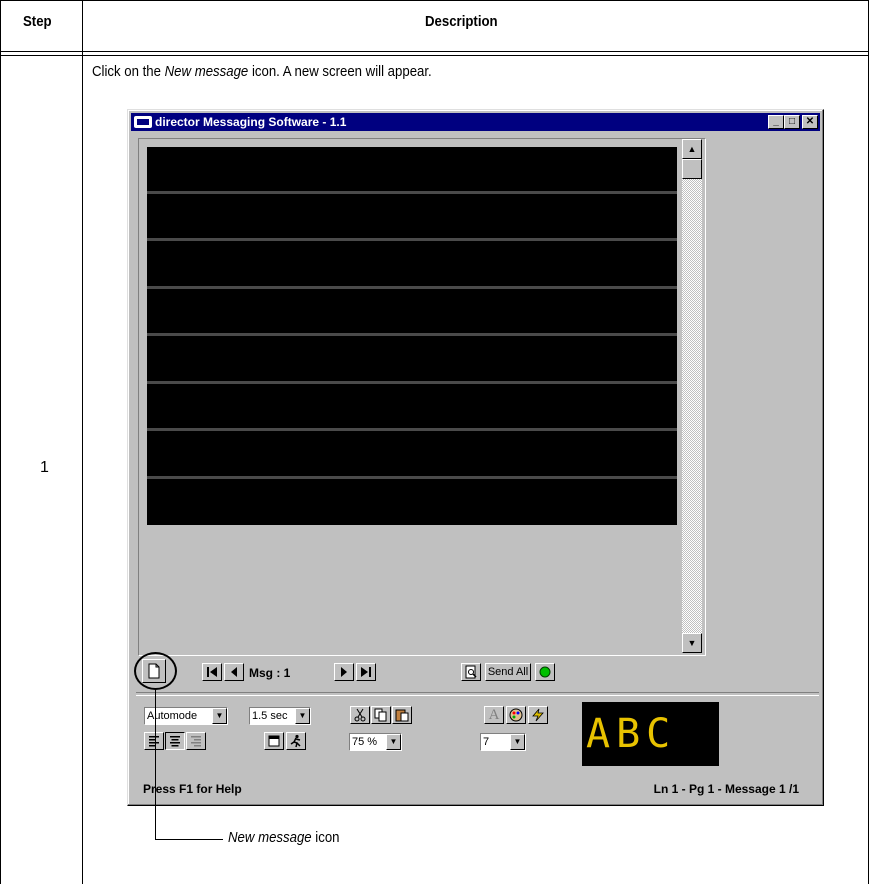  I want to click on last-message-button, so click(366, 672).